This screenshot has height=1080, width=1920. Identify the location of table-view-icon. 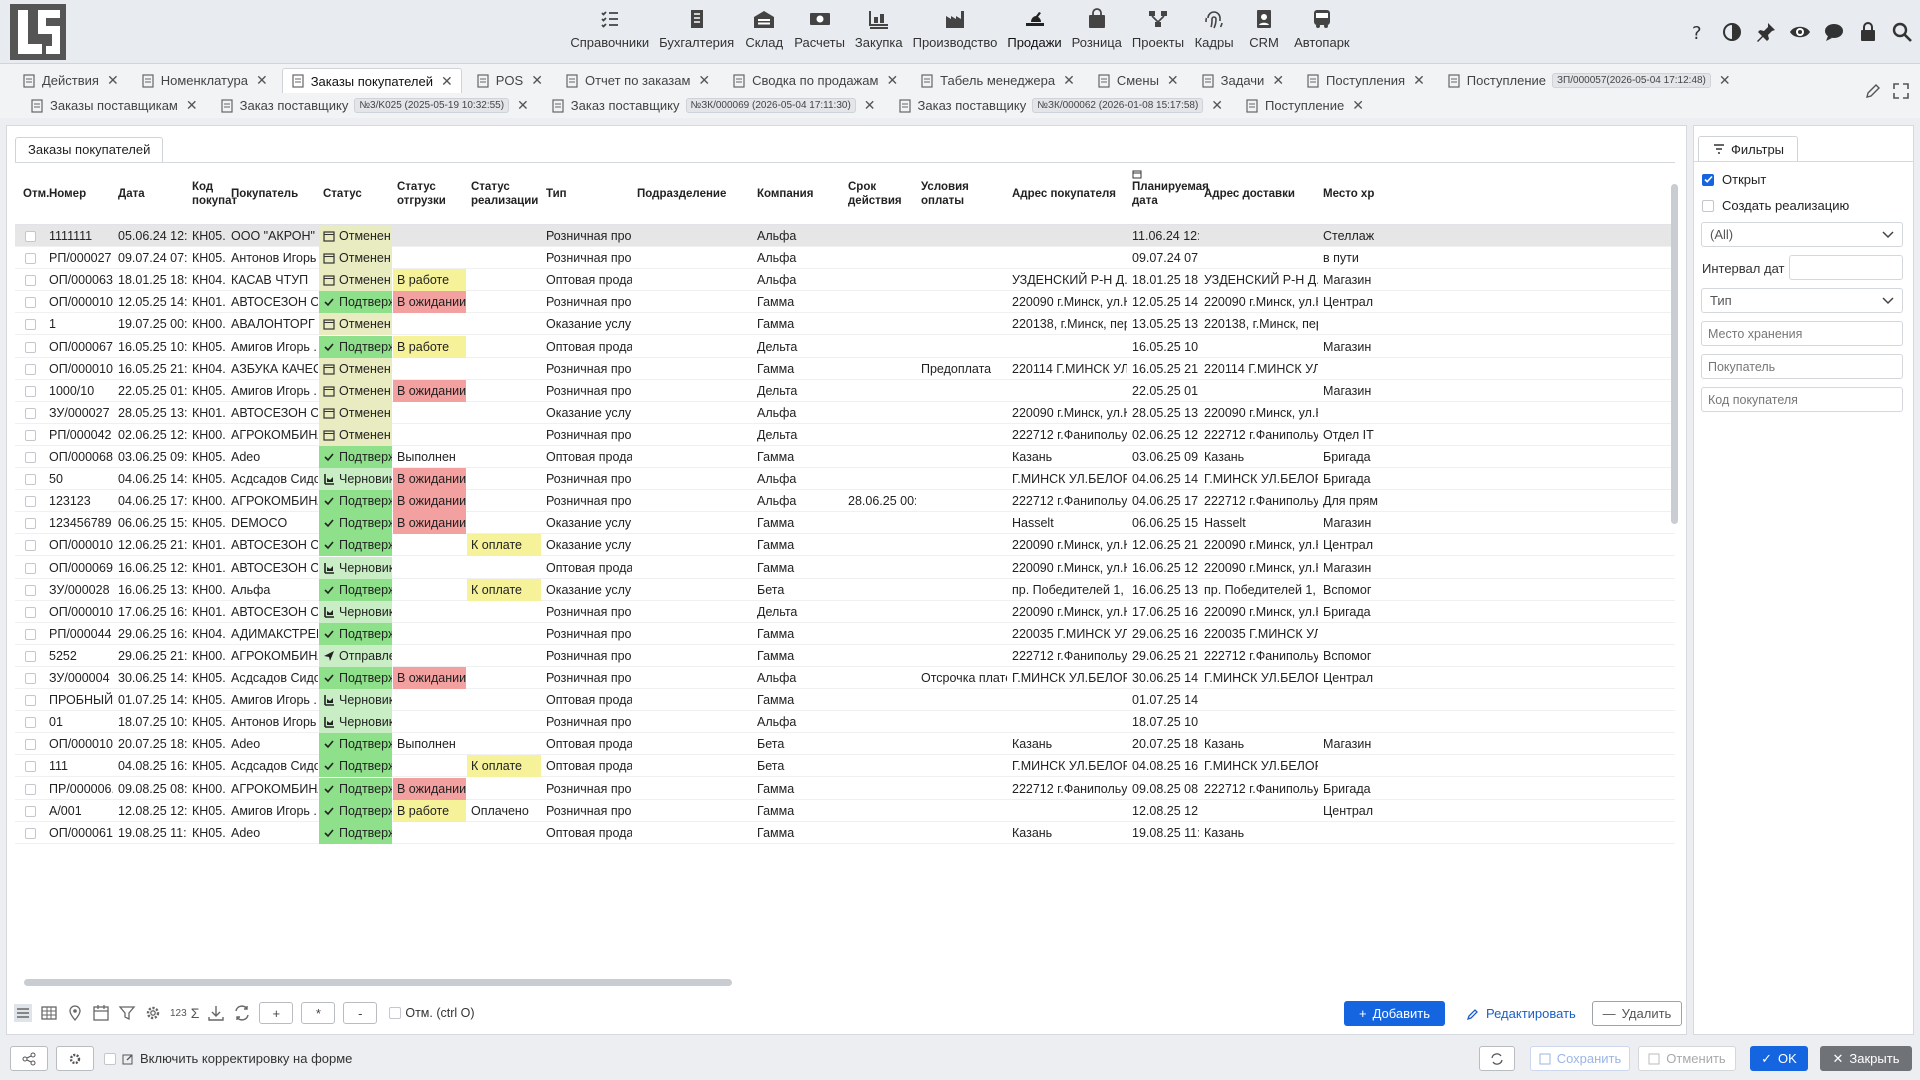
(49, 1013).